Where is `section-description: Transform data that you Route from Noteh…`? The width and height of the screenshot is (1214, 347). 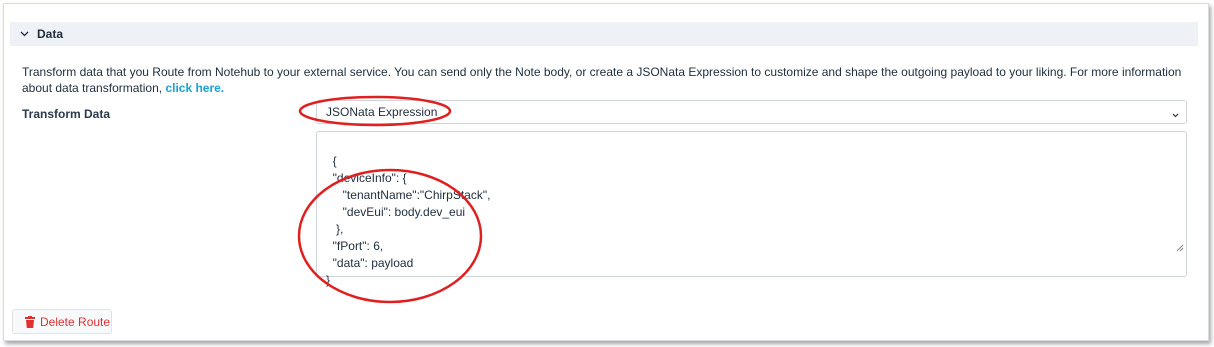 section-description: Transform data that you Route from Noteh… is located at coordinates (604, 80).